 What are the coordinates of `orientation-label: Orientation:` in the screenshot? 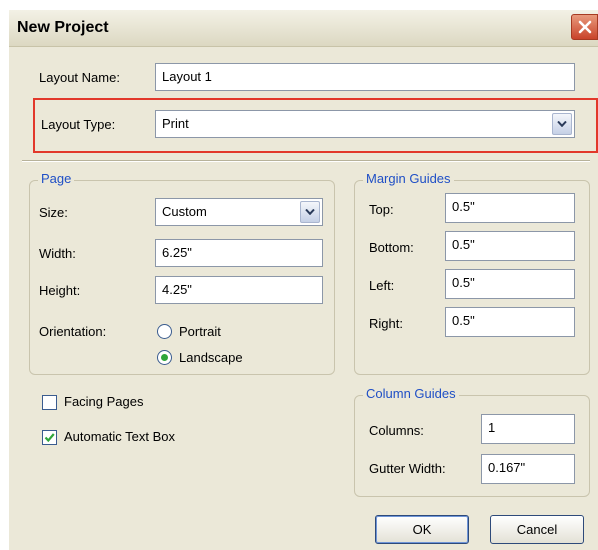 It's located at (73, 331).